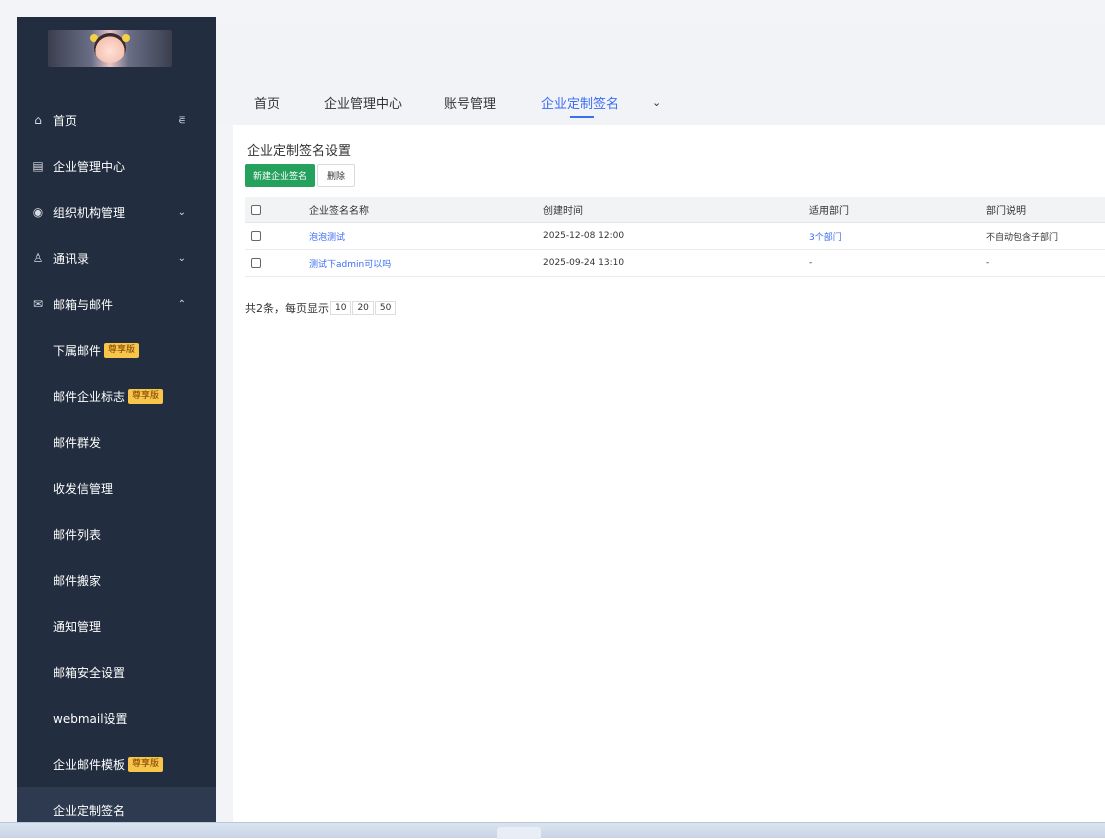 This screenshot has height=839, width=1105. What do you see at coordinates (552, 830) in the screenshot?
I see `taskbar-strip` at bounding box center [552, 830].